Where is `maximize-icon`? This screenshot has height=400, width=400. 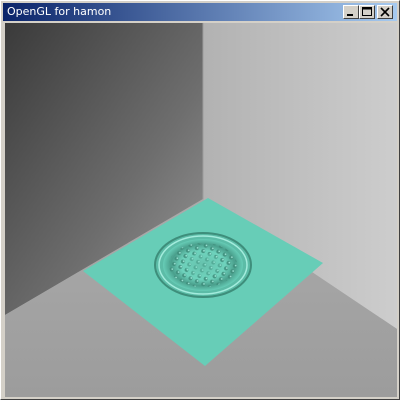
maximize-icon is located at coordinates (367, 11).